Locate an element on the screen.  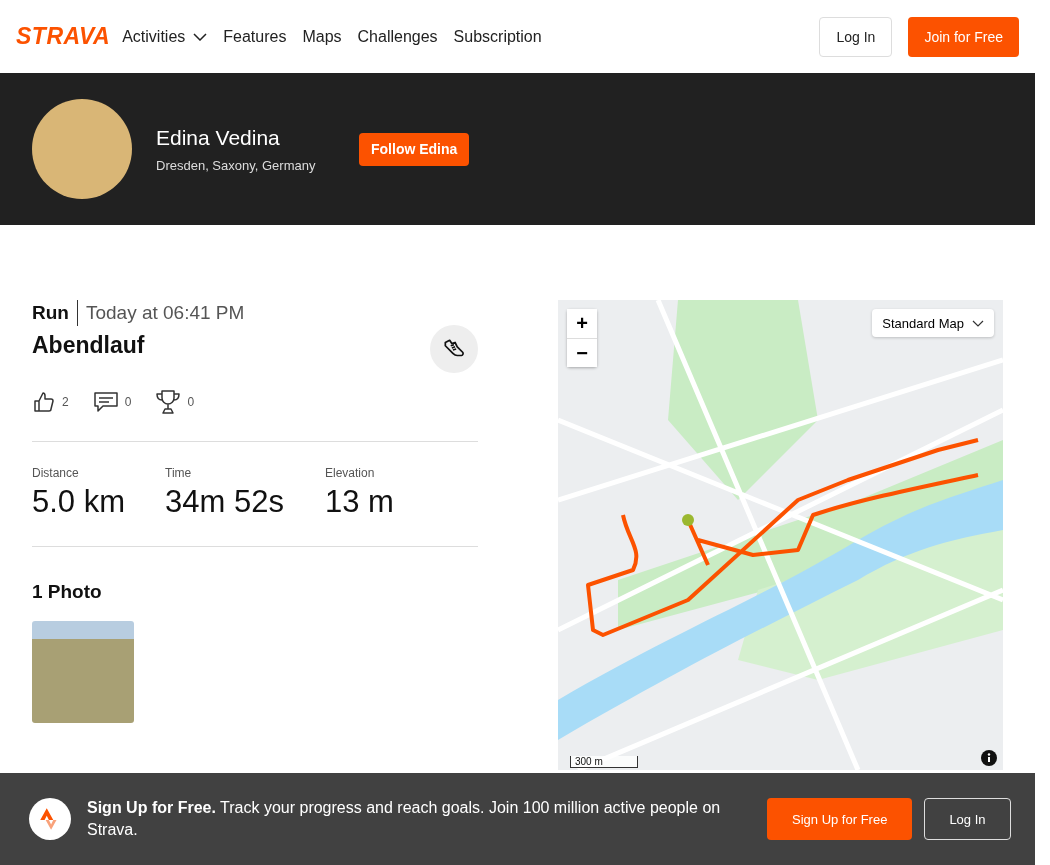
banner-message: Sign Up for Free. Track your progress and reach goals. Join 100 million active people on Strava. is located at coordinates (404, 819).